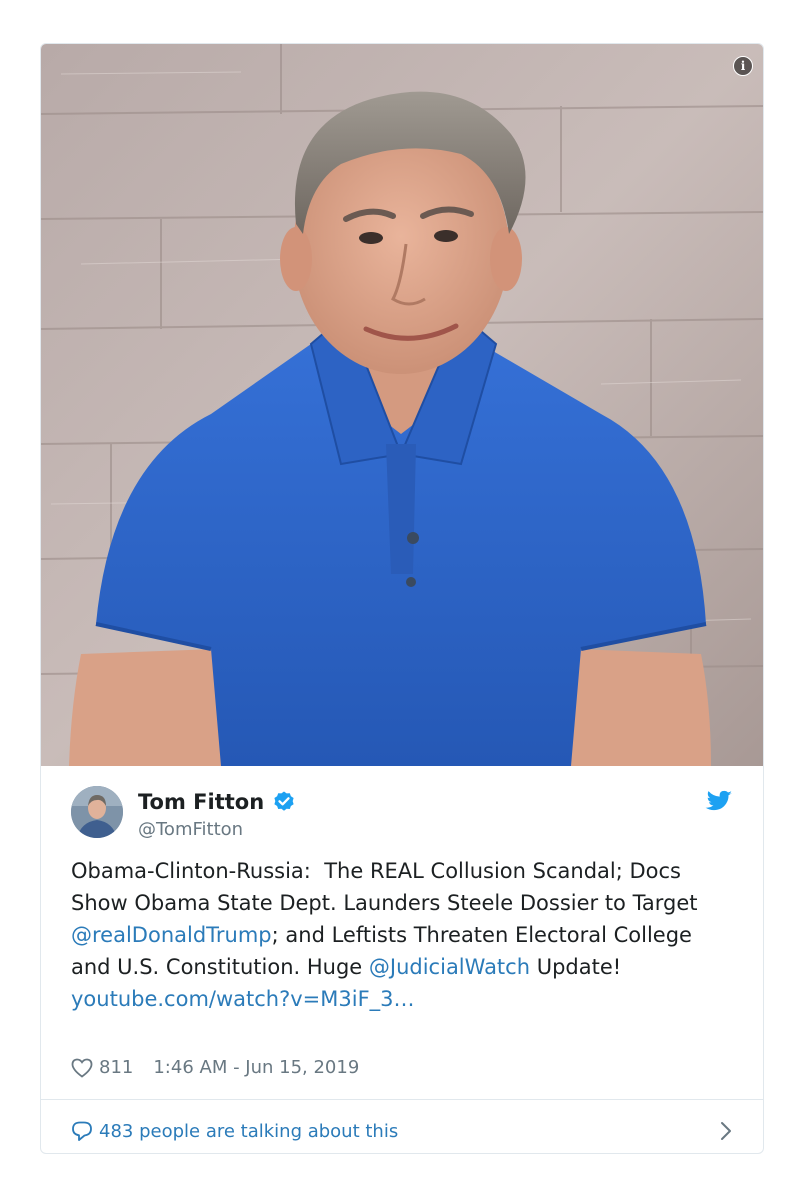 The height and width of the screenshot is (1192, 800). Describe the element at coordinates (402, 814) in the screenshot. I see `tweet-header: Tom Fitton @TomFitton` at that location.